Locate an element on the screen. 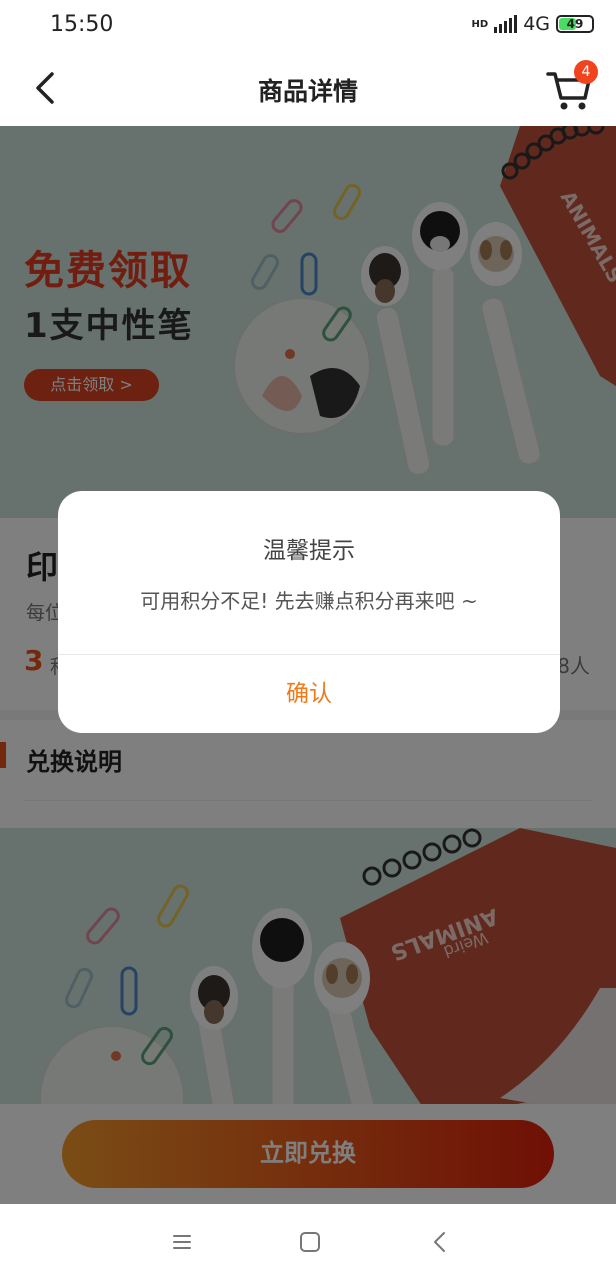  system-nav-bar is located at coordinates (308, 1241).